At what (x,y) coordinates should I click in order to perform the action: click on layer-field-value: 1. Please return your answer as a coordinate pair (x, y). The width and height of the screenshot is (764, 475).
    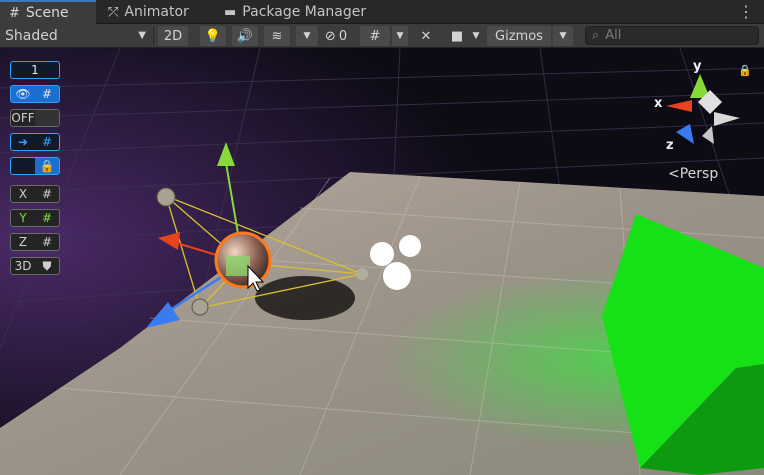
    Looking at the image, I should click on (35, 70).